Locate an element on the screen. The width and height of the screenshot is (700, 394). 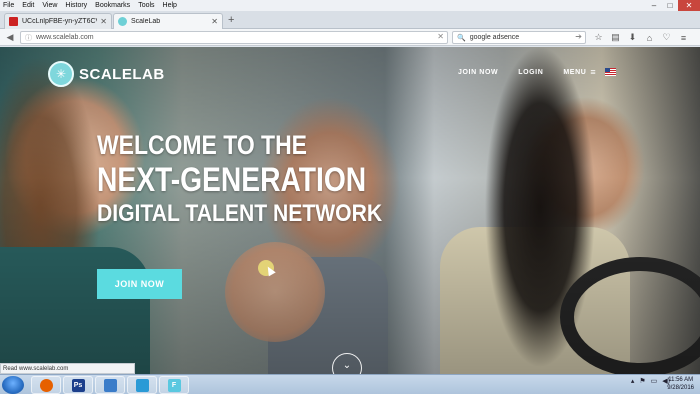
logo-text: SCALELAB is located at coordinates (122, 74).